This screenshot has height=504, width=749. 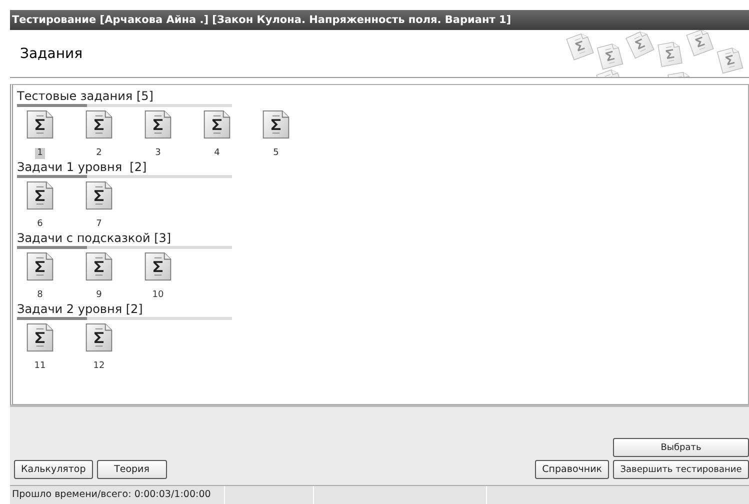 What do you see at coordinates (80, 309) in the screenshot?
I see `group-heading: Задачи 2 уровня [2]` at bounding box center [80, 309].